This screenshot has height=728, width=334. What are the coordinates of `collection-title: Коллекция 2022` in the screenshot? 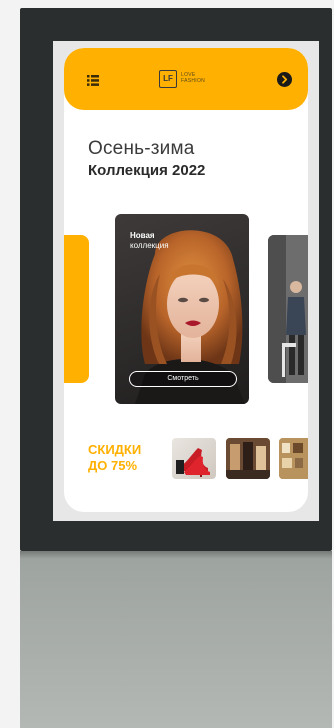 It's located at (147, 170).